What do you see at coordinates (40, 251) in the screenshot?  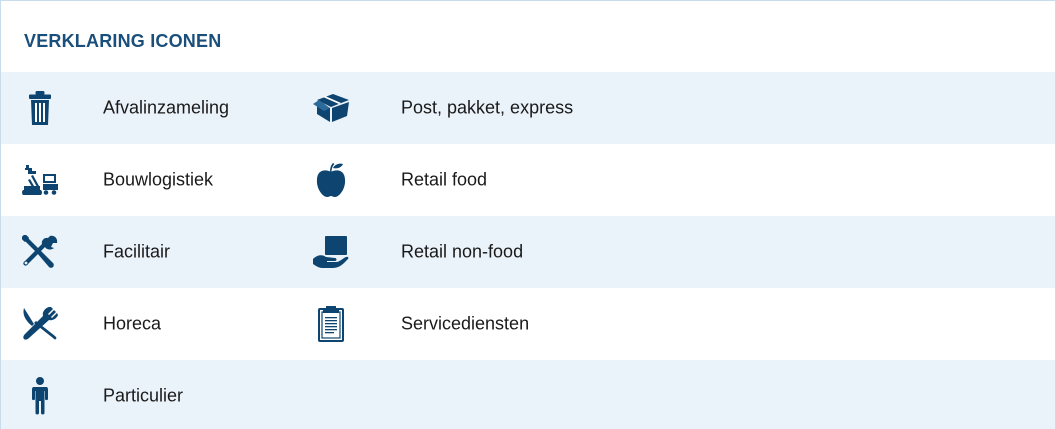 I see `wrench-screwdriver-icon` at bounding box center [40, 251].